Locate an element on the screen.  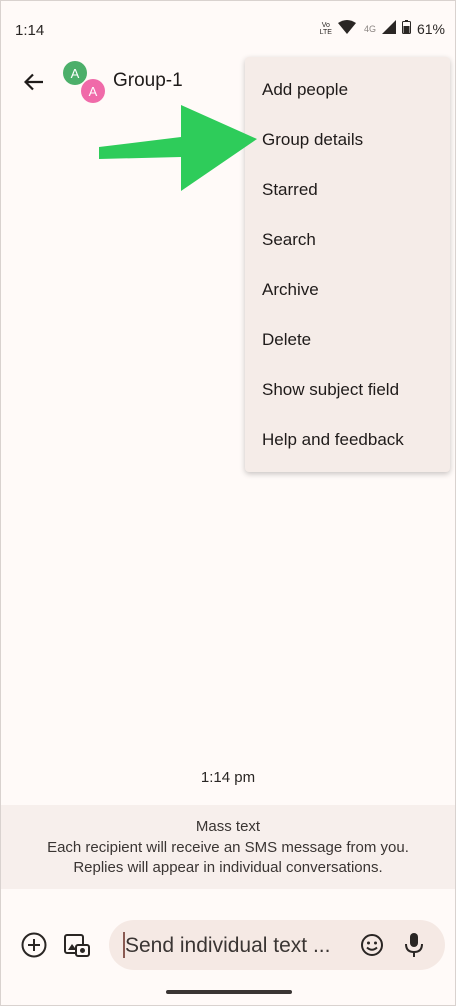
back-button is located at coordinates (34, 82).